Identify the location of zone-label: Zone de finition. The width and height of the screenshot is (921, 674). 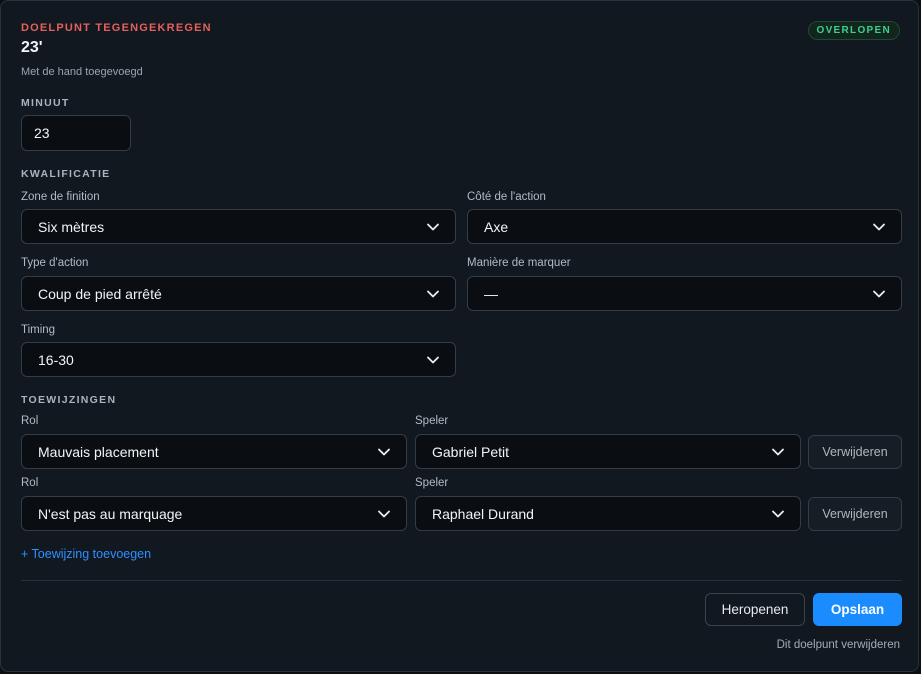
(60, 197).